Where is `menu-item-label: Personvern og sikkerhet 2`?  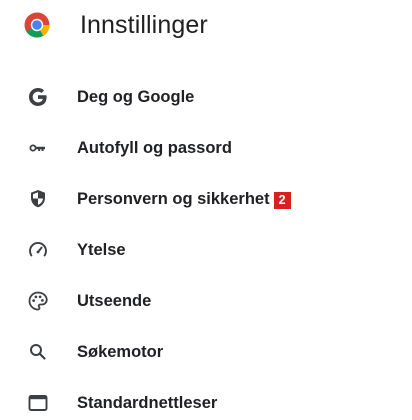
menu-item-label: Personvern og sikkerhet 2 is located at coordinates (184, 199).